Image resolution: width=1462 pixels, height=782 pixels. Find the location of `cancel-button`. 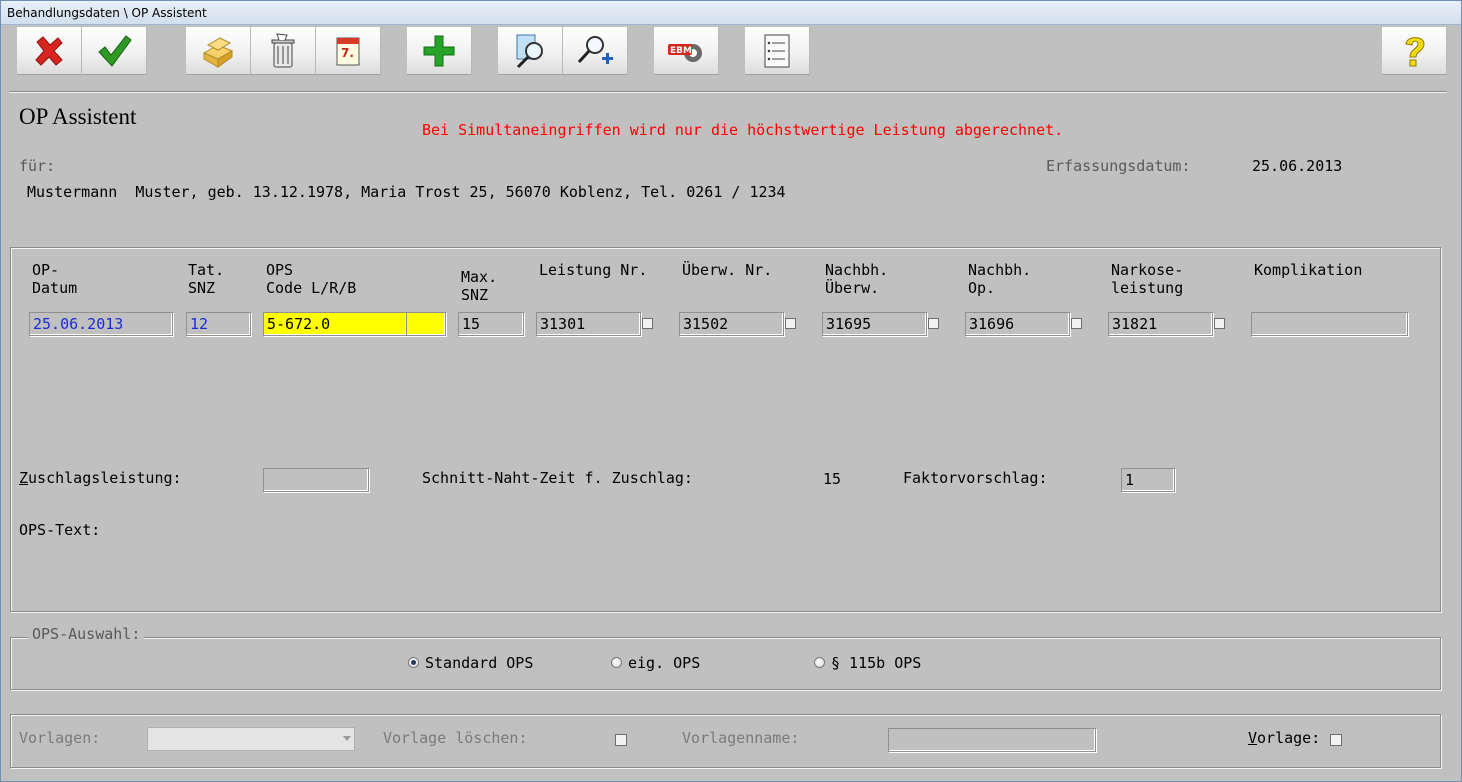

cancel-button is located at coordinates (49, 51).